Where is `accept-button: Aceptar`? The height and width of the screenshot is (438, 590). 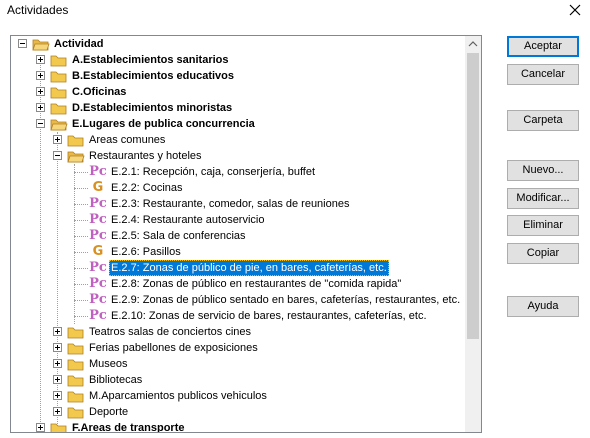
accept-button: Aceptar is located at coordinates (543, 46).